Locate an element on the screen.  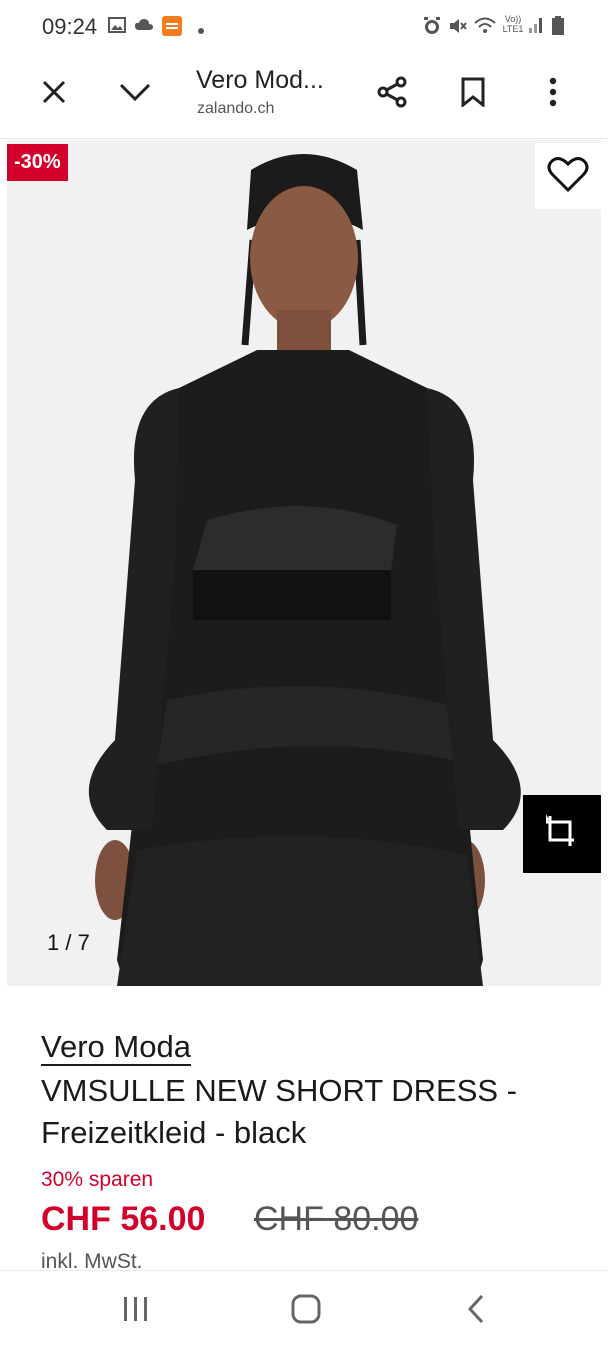
recent-apps-button is located at coordinates (136, 1311).